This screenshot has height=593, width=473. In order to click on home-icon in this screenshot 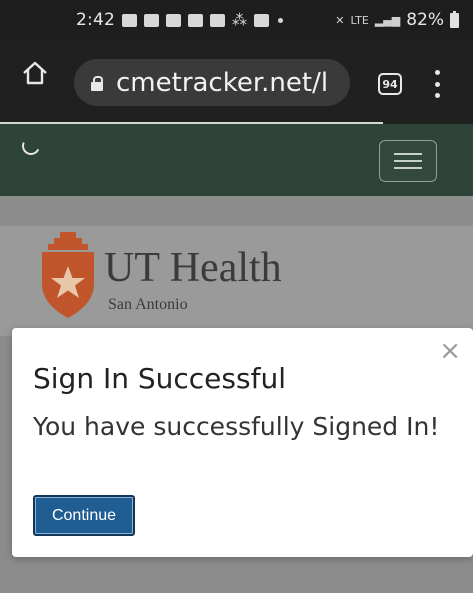, I will do `click(35, 73)`.